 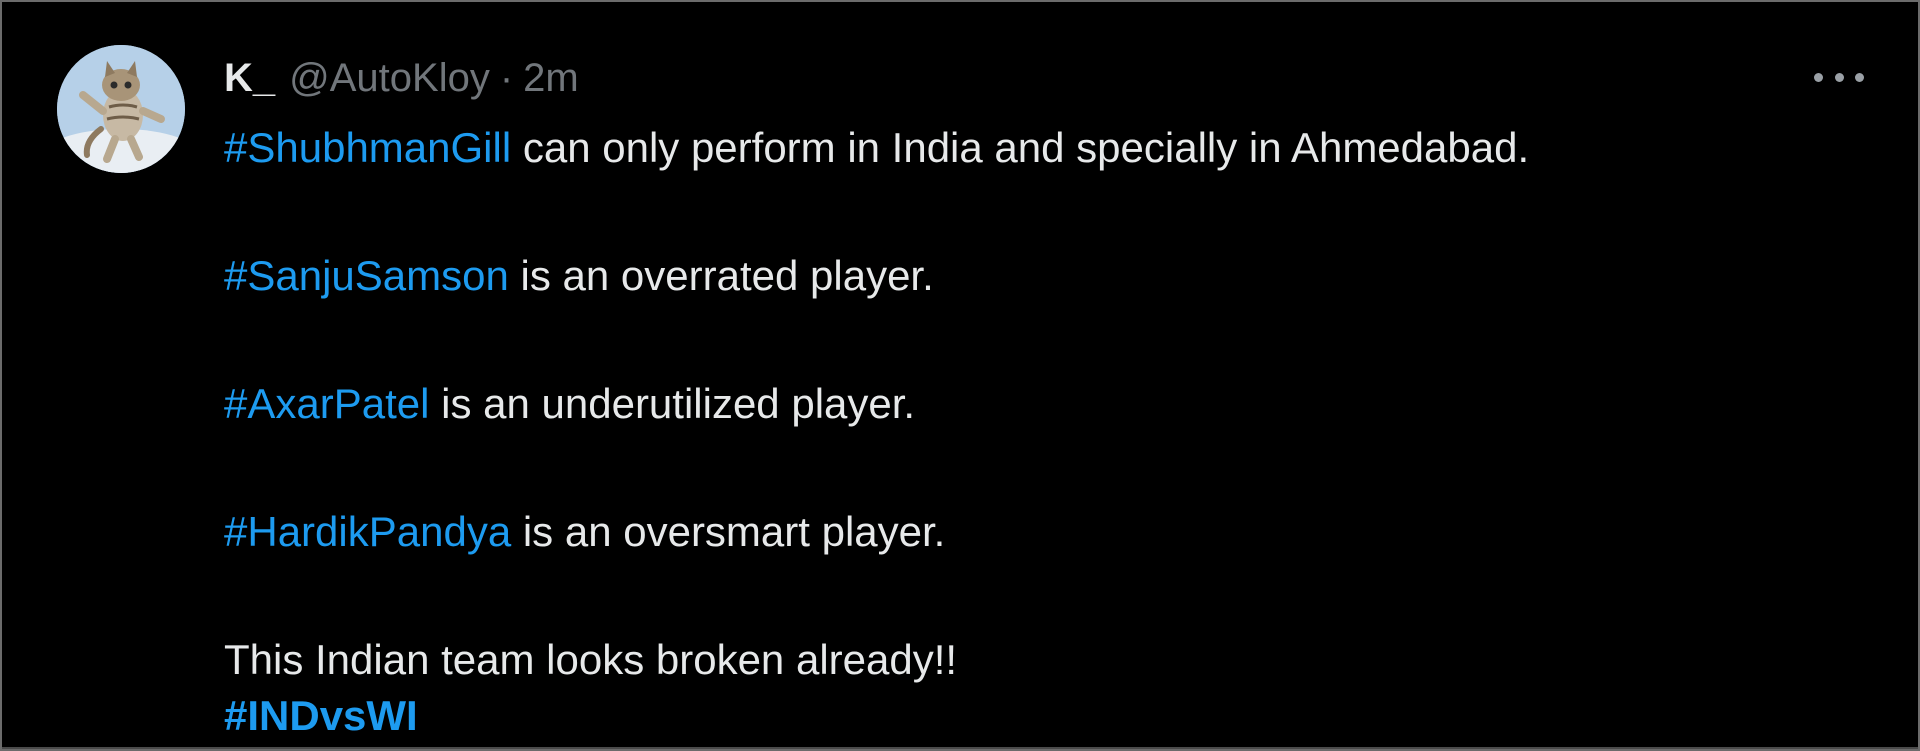 I want to click on more-horizontal-icon, so click(x=1839, y=77).